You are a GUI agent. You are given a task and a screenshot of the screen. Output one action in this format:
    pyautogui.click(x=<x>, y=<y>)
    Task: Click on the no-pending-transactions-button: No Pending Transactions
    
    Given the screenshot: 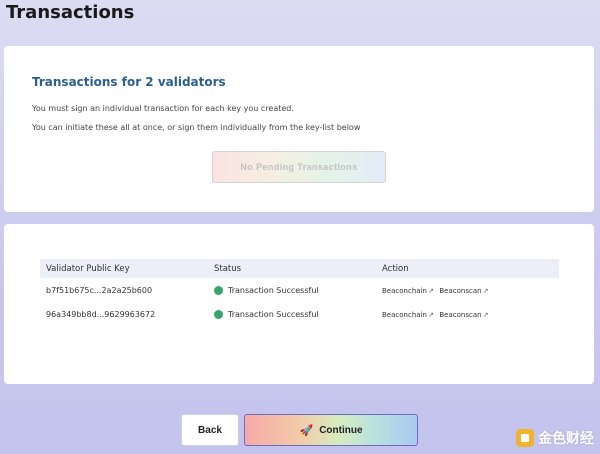 What is the action you would take?
    pyautogui.click(x=299, y=167)
    